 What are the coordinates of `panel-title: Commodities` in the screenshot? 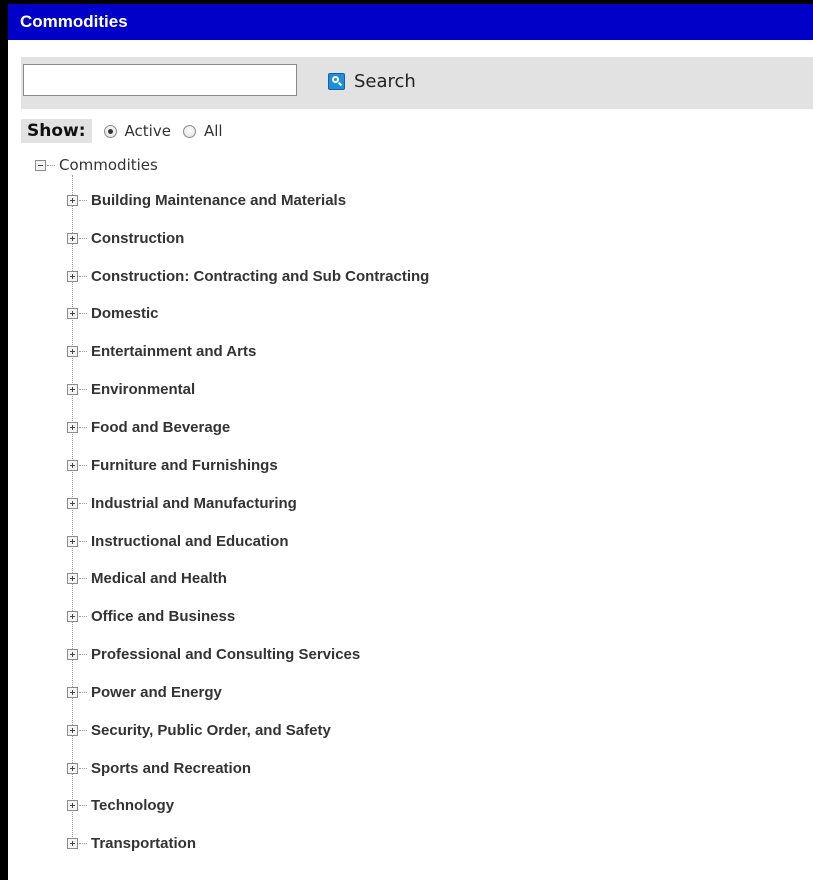 It's located at (410, 22).